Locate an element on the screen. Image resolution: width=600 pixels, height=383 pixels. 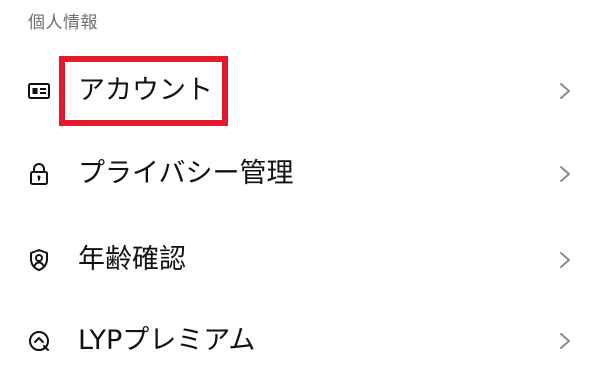
lock-icon is located at coordinates (39, 174).